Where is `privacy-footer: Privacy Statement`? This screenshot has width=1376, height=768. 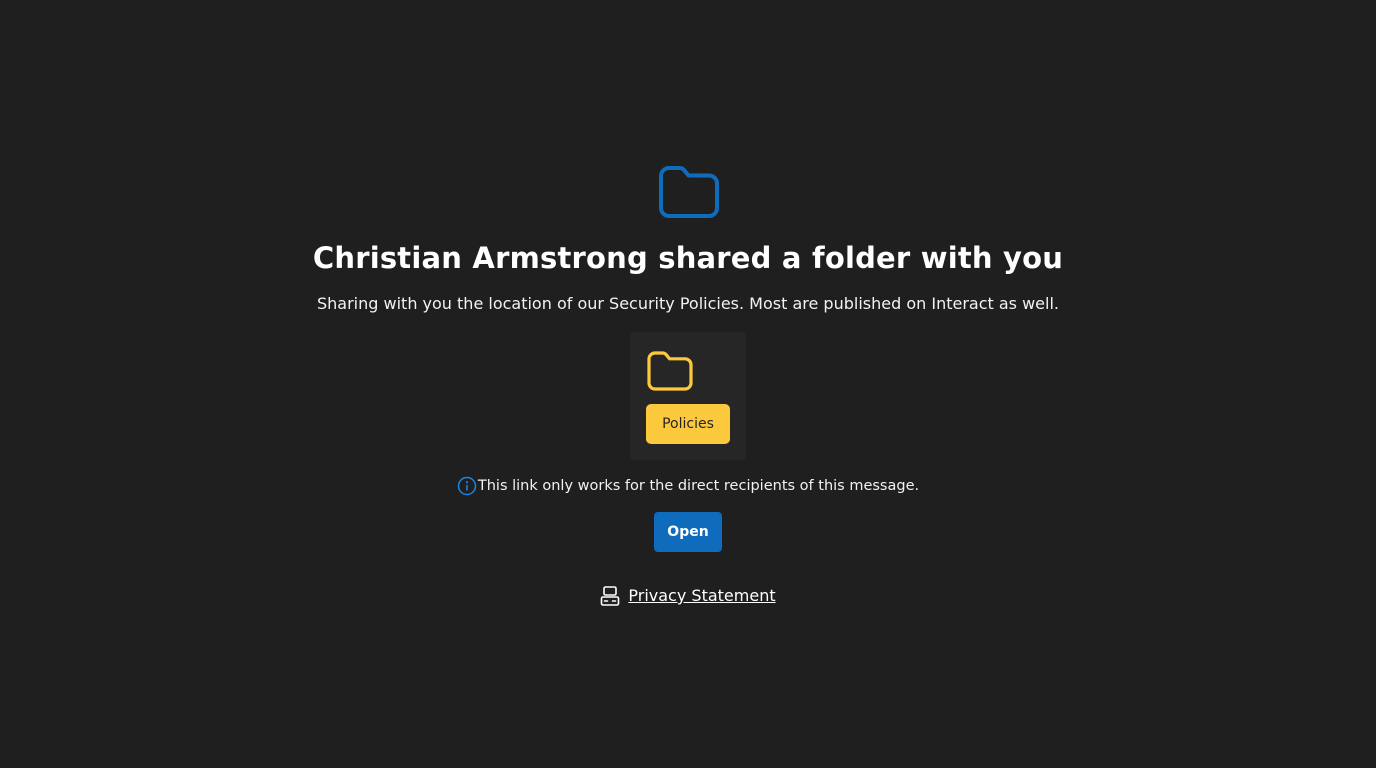 privacy-footer: Privacy Statement is located at coordinates (688, 596).